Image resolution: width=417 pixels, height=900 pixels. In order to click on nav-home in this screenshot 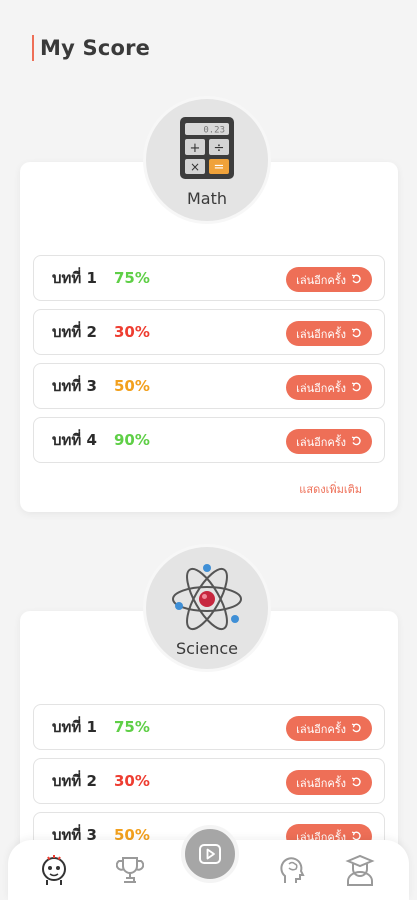, I will do `click(54, 870)`.